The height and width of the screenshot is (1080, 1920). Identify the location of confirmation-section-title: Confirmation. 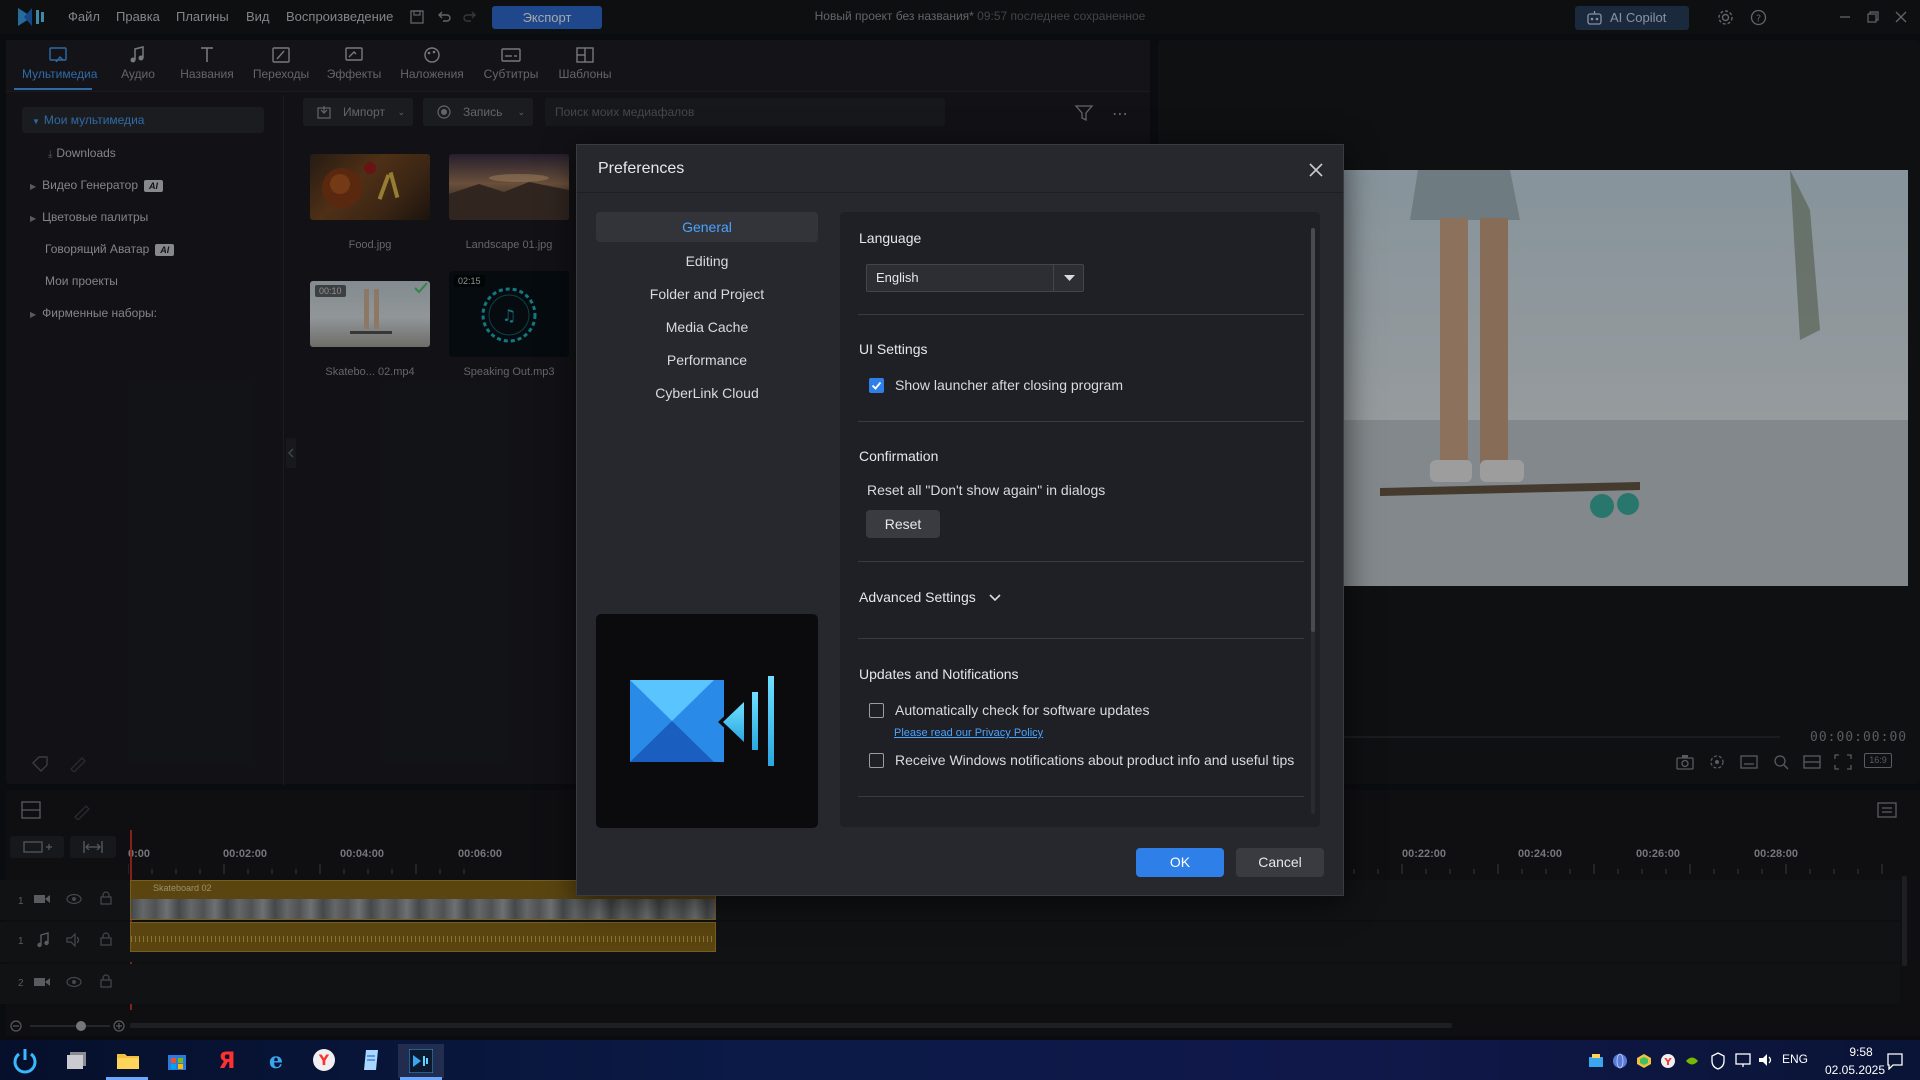
(899, 456).